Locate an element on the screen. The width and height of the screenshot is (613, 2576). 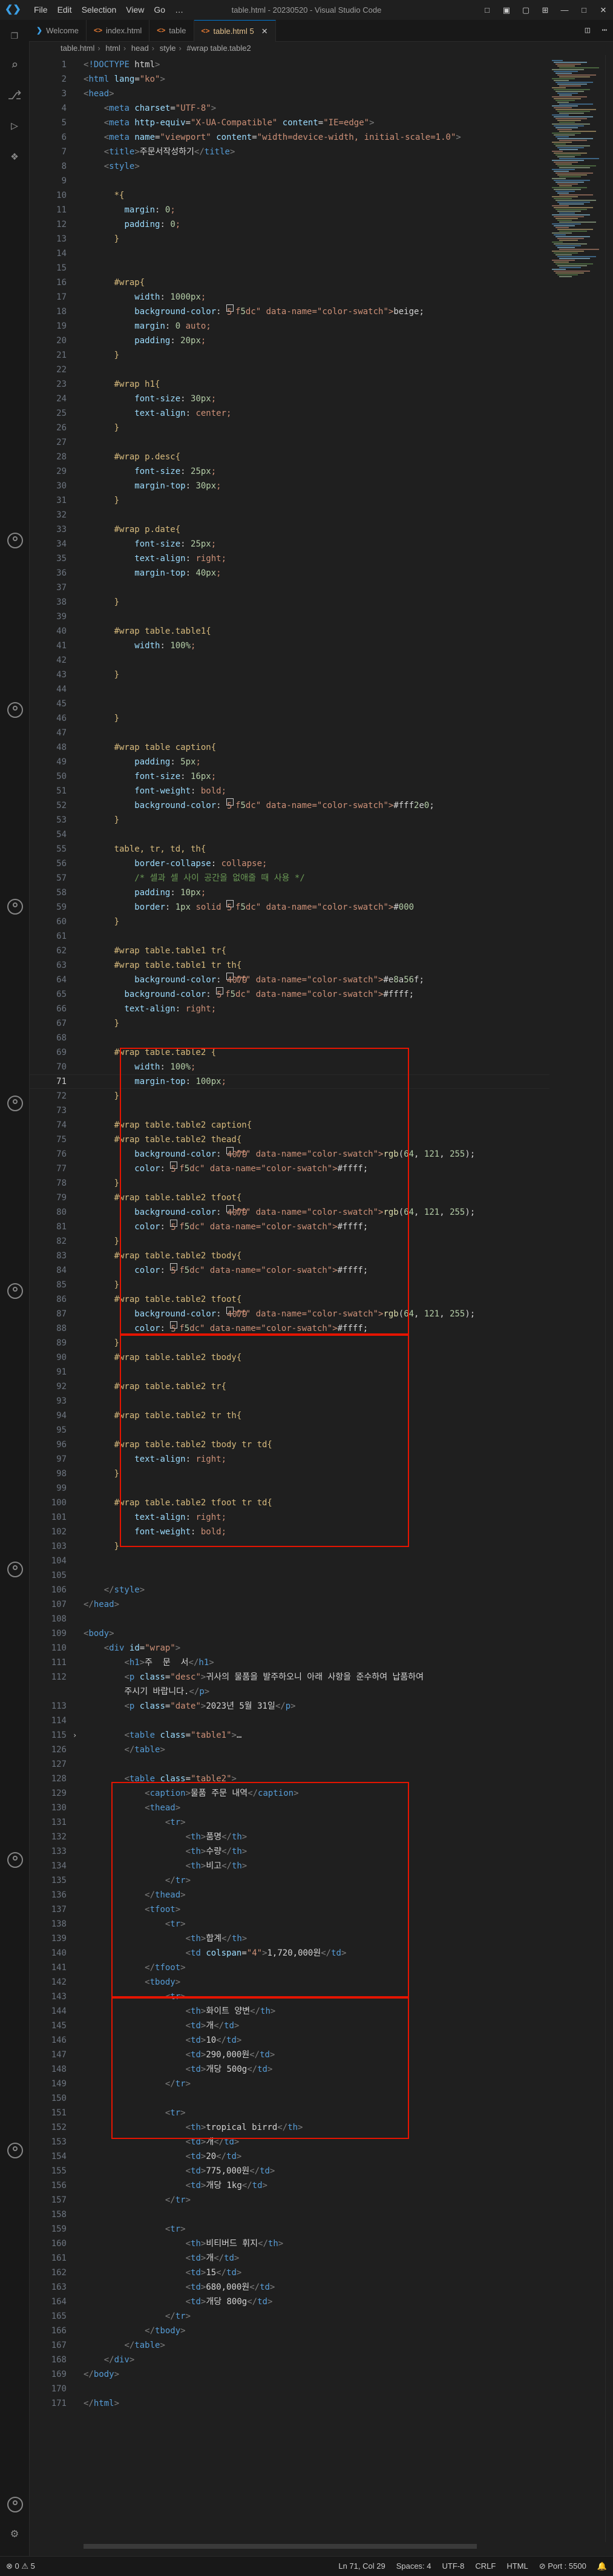
horizontal-scrollbar is located at coordinates (317, 2545).